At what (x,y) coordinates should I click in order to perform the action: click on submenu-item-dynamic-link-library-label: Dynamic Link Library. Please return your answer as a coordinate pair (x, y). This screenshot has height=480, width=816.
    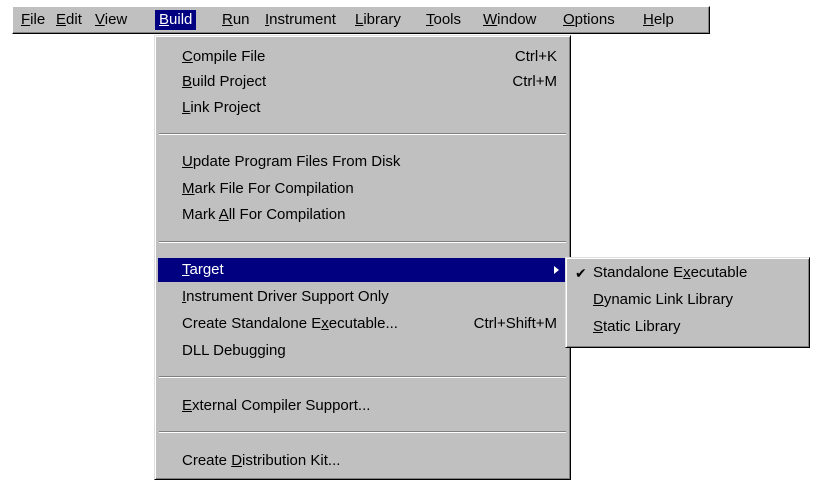
    Looking at the image, I should click on (663, 299).